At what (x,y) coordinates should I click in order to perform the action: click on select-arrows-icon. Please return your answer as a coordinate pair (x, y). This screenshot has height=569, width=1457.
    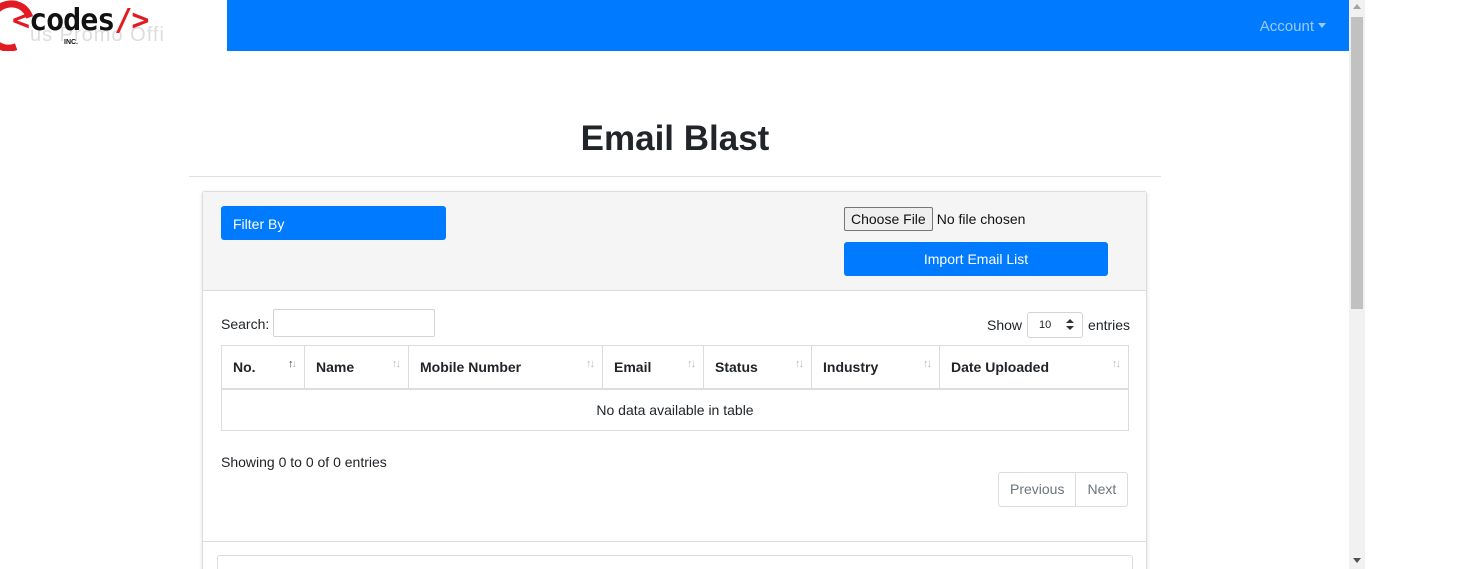
    Looking at the image, I should click on (1070, 325).